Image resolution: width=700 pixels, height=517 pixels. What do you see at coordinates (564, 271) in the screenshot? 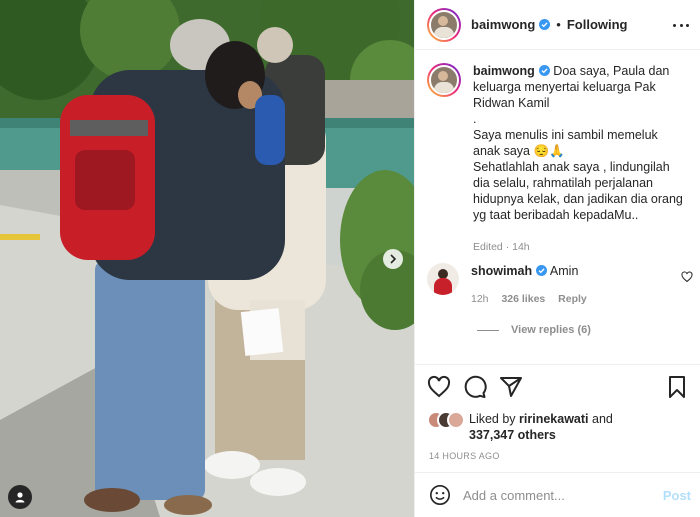
I see `comment-text: Amin` at bounding box center [564, 271].